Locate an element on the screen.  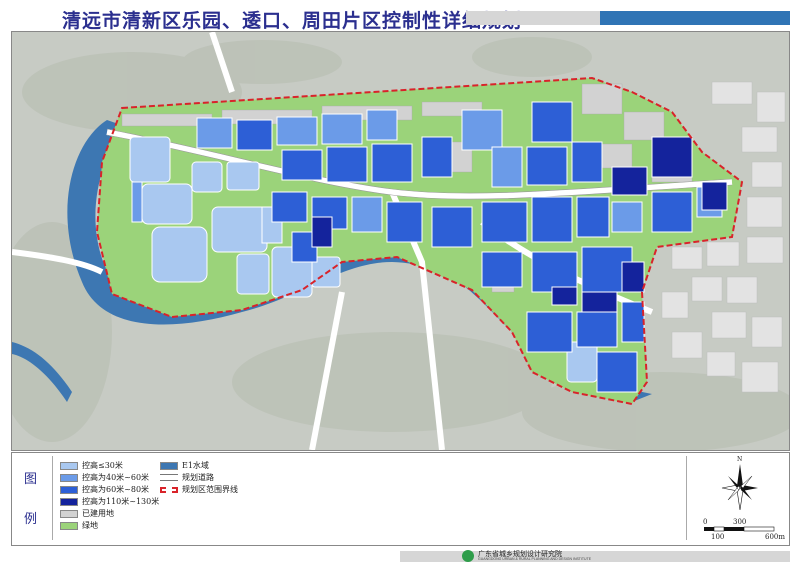
legend-heading-top: 图 is located at coordinates (31, 479).